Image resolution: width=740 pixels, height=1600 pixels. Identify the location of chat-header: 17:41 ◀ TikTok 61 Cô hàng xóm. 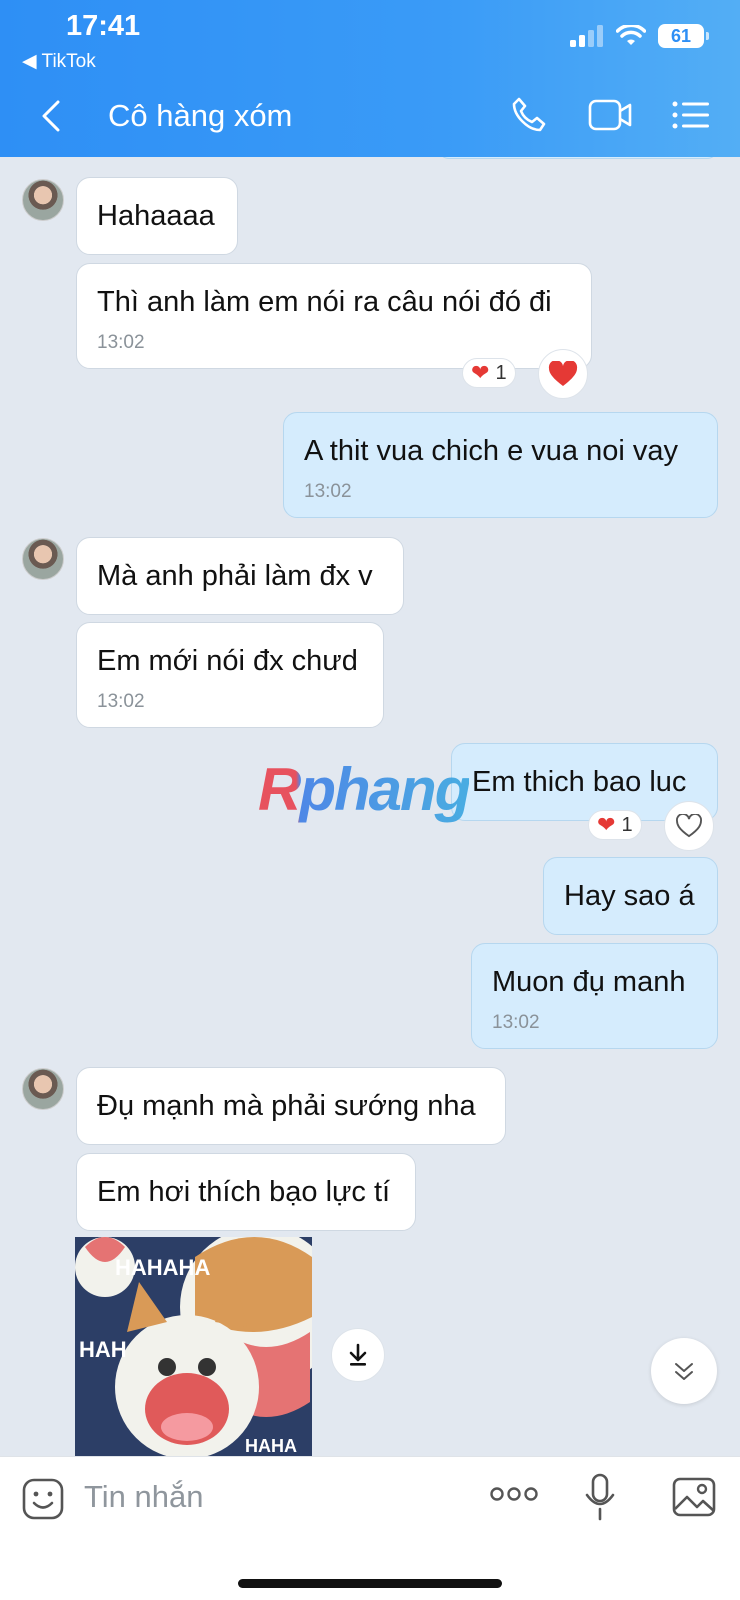
(370, 78).